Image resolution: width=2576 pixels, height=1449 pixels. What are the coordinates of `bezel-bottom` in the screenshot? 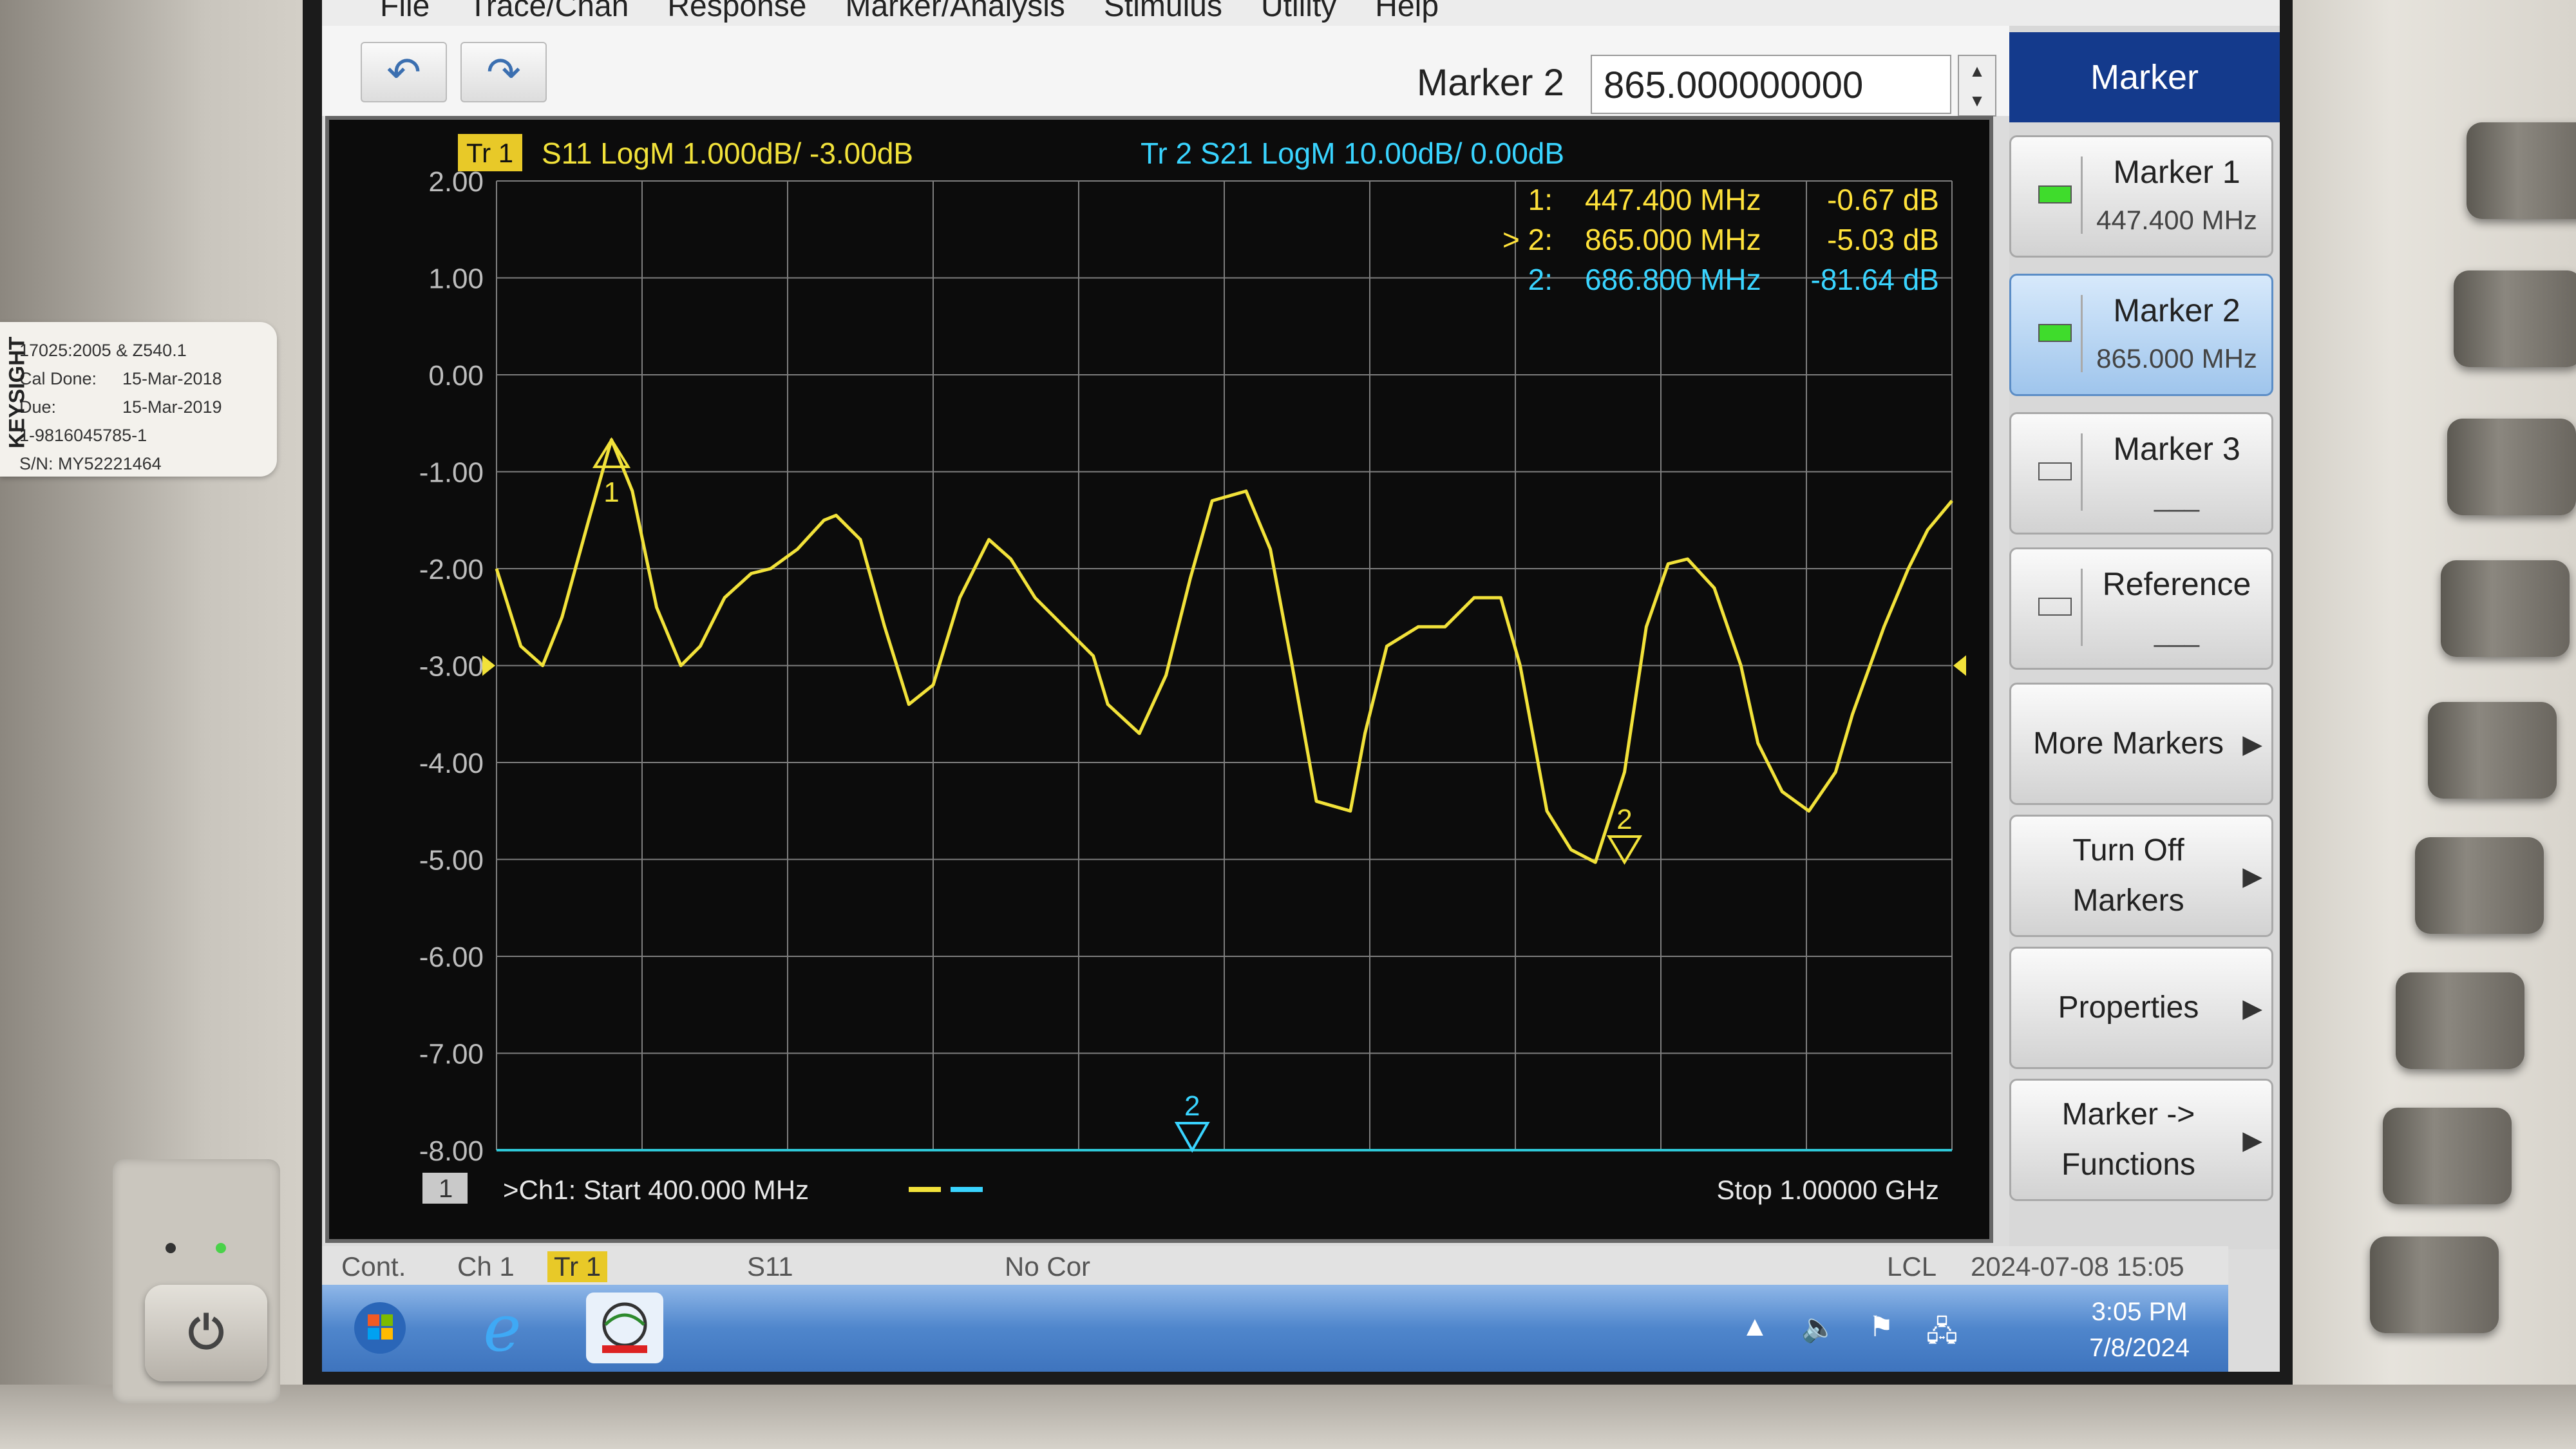 It's located at (1288, 1417).